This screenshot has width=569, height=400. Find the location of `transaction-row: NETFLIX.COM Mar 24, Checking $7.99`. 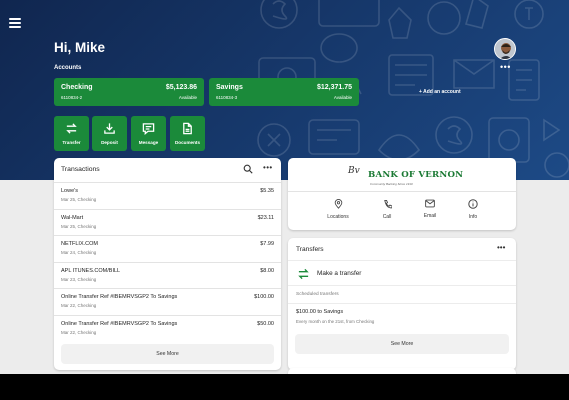

transaction-row: NETFLIX.COM Mar 24, Checking $7.99 is located at coordinates (167, 248).